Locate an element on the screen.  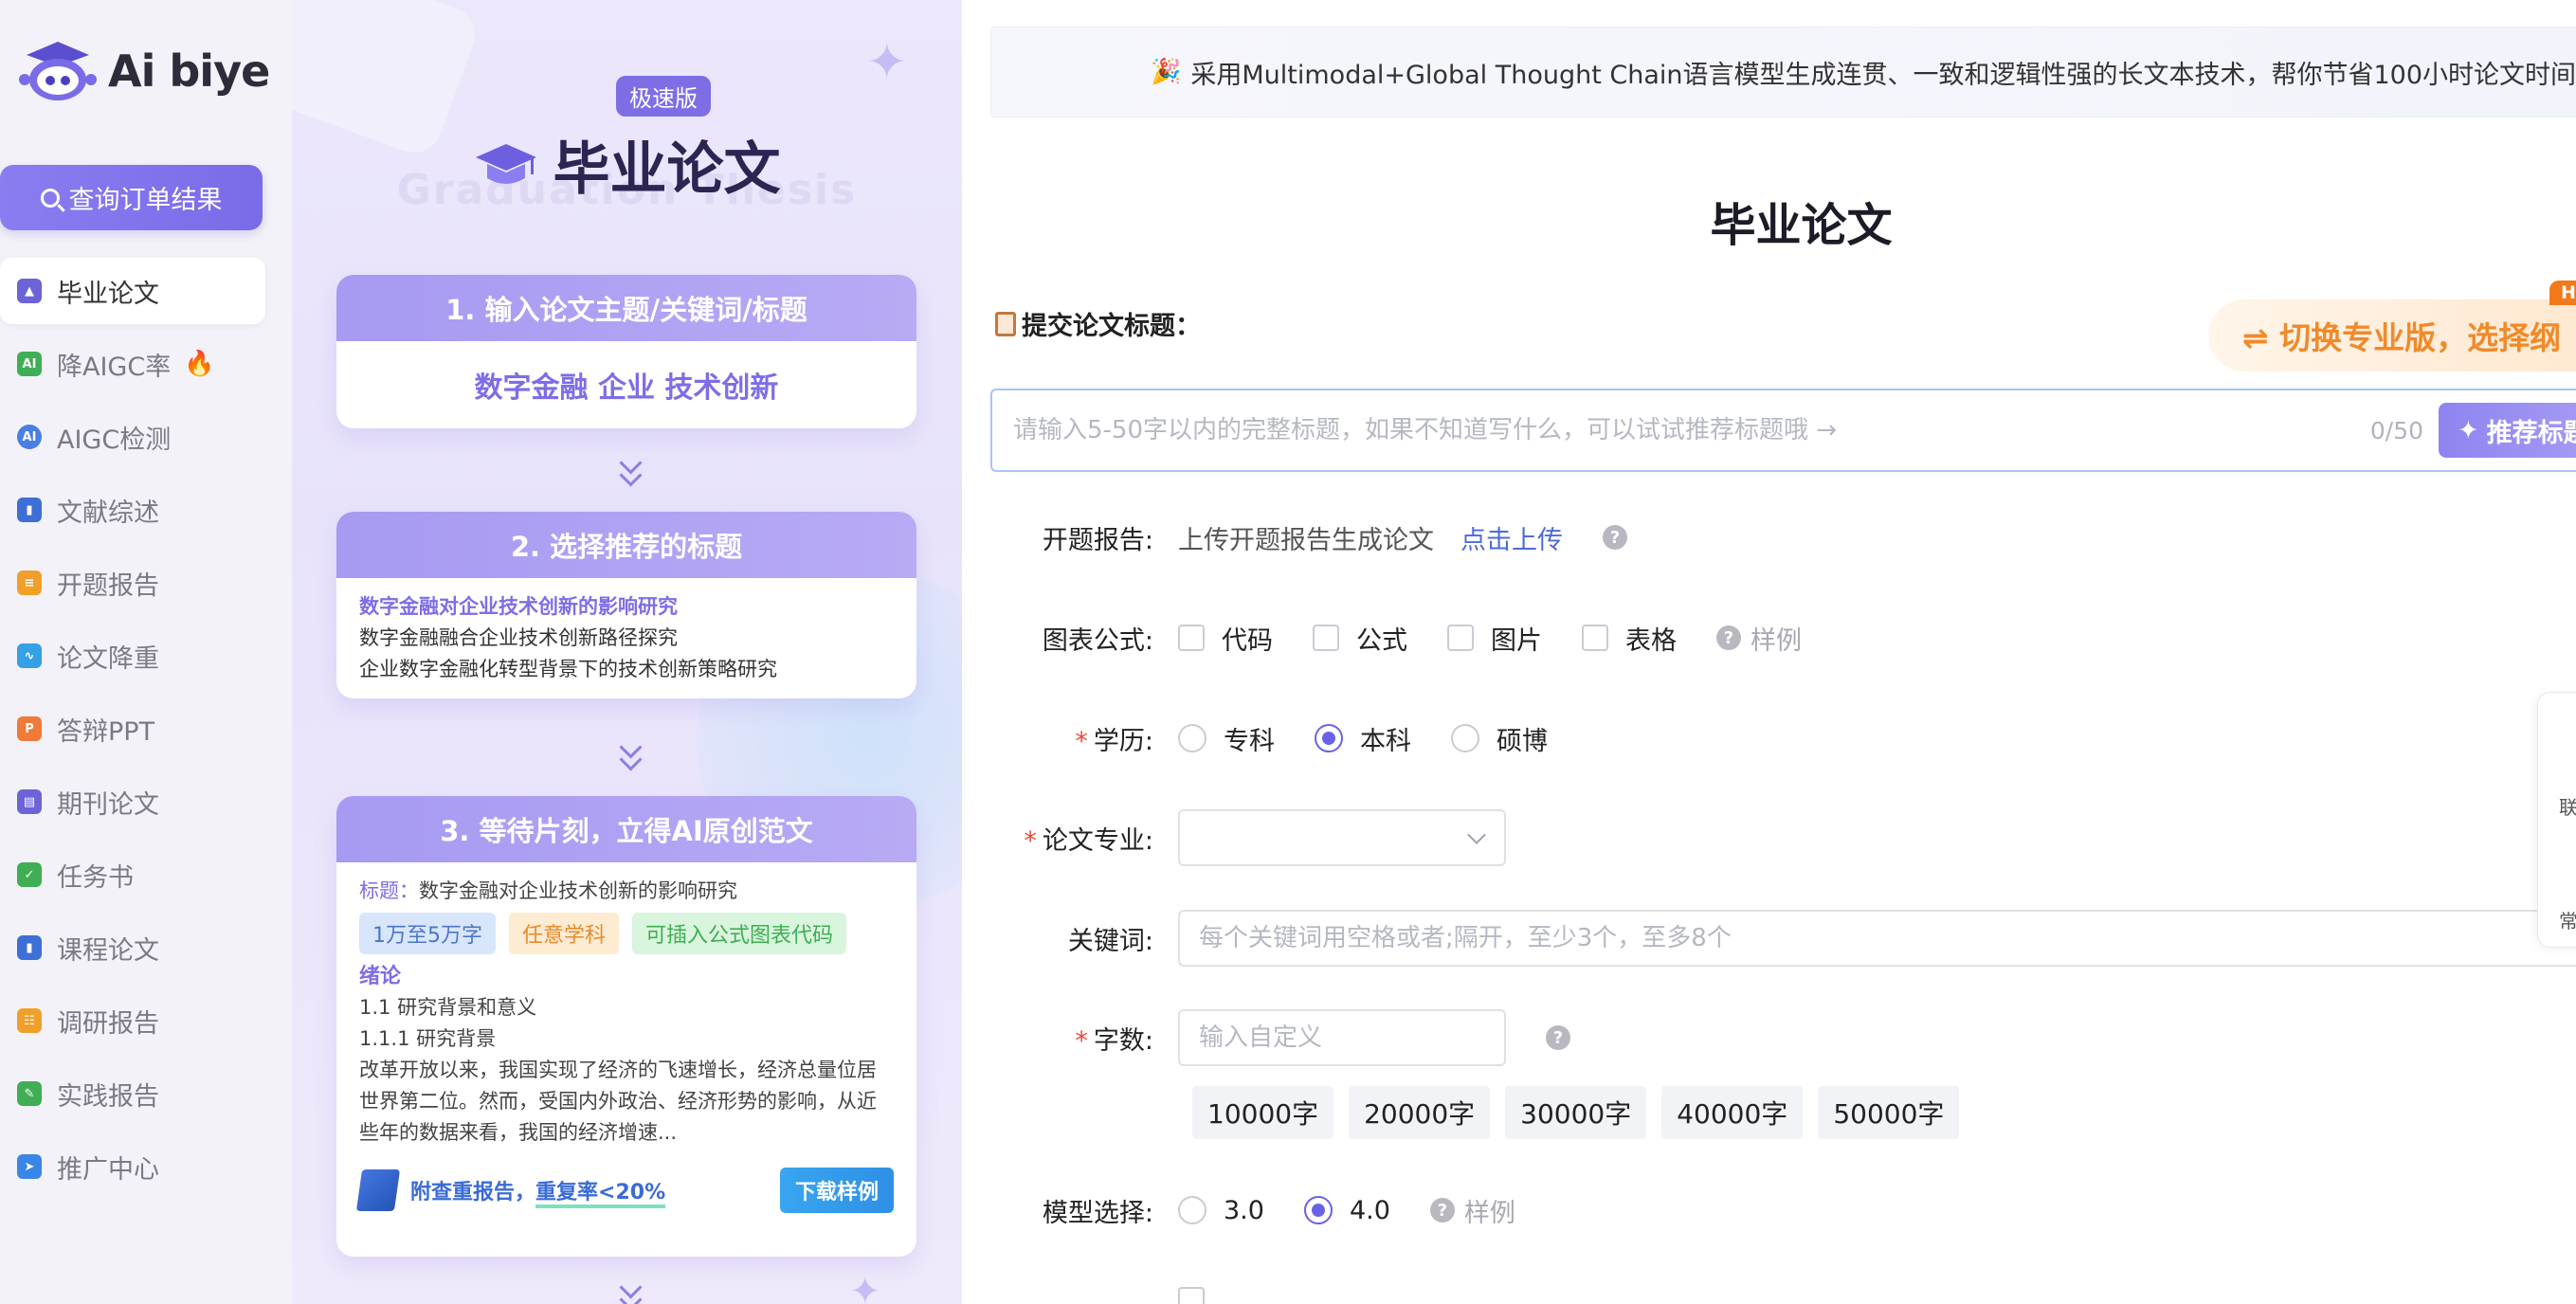
chart-line-icon: ∿ is located at coordinates (29, 655).